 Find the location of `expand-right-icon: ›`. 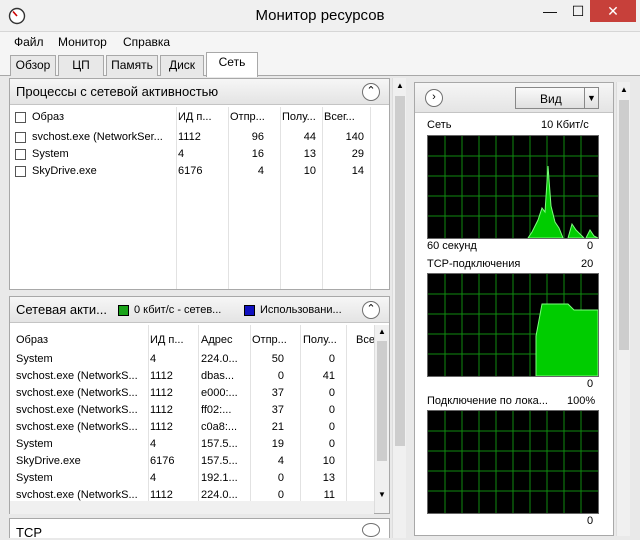

expand-right-icon: › is located at coordinates (434, 98).